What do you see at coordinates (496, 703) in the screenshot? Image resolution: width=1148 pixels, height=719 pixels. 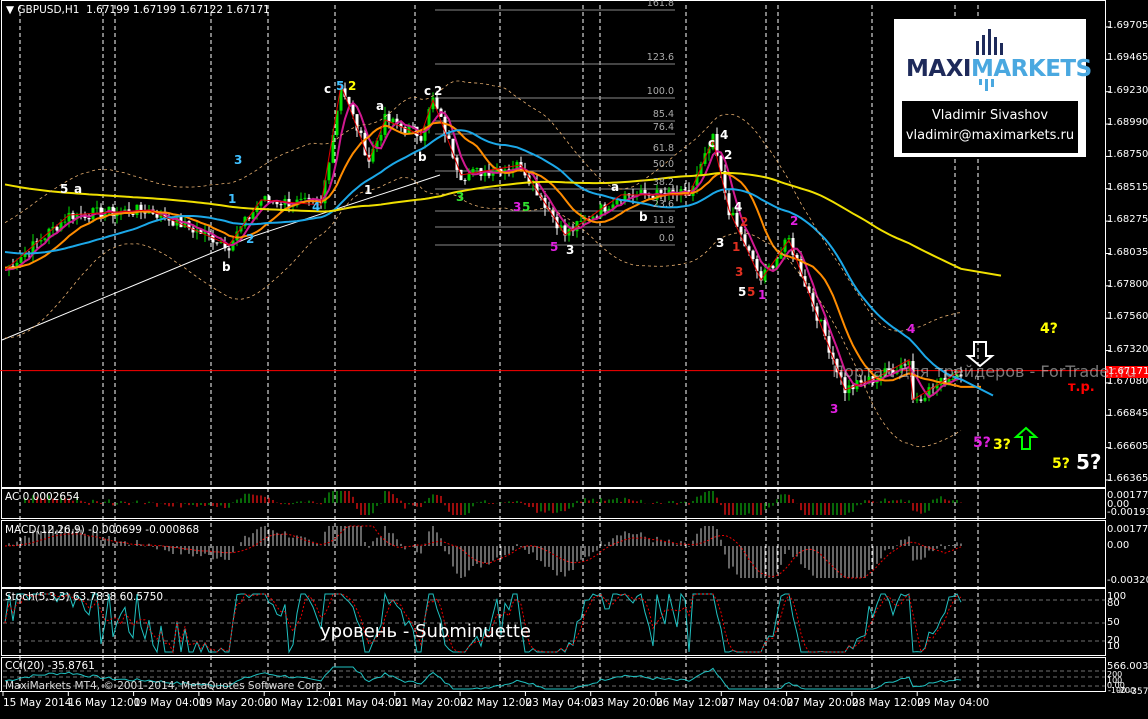 I see `time-tick: 22 May 12:00` at bounding box center [496, 703].